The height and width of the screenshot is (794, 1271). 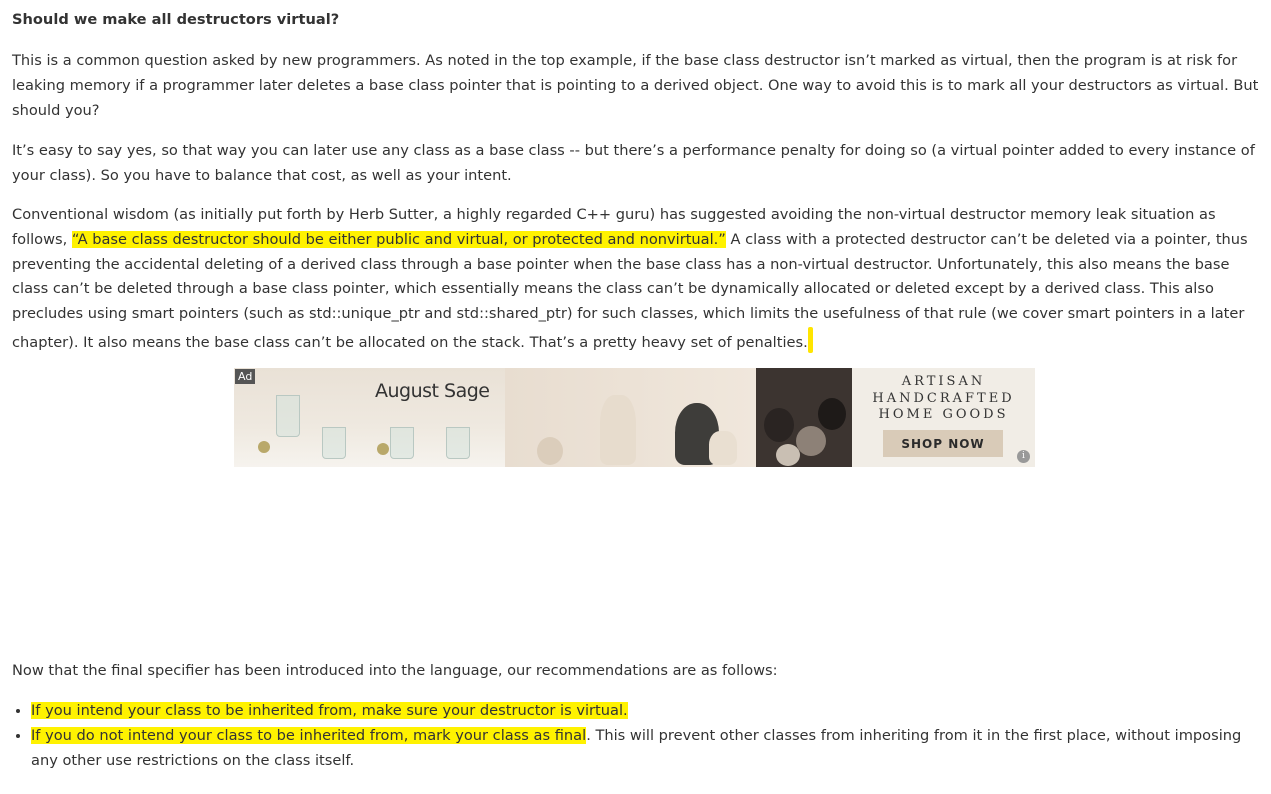 I want to click on ad-info-icon: i, so click(x=1023, y=456).